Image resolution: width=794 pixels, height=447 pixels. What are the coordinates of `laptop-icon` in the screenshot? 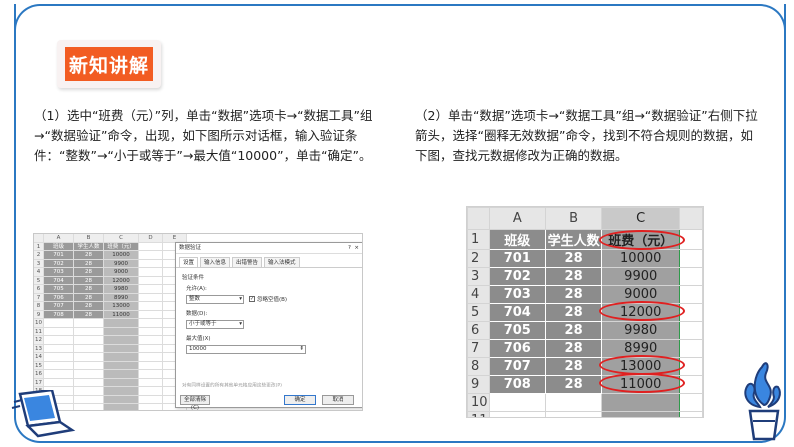 It's located at (43, 414).